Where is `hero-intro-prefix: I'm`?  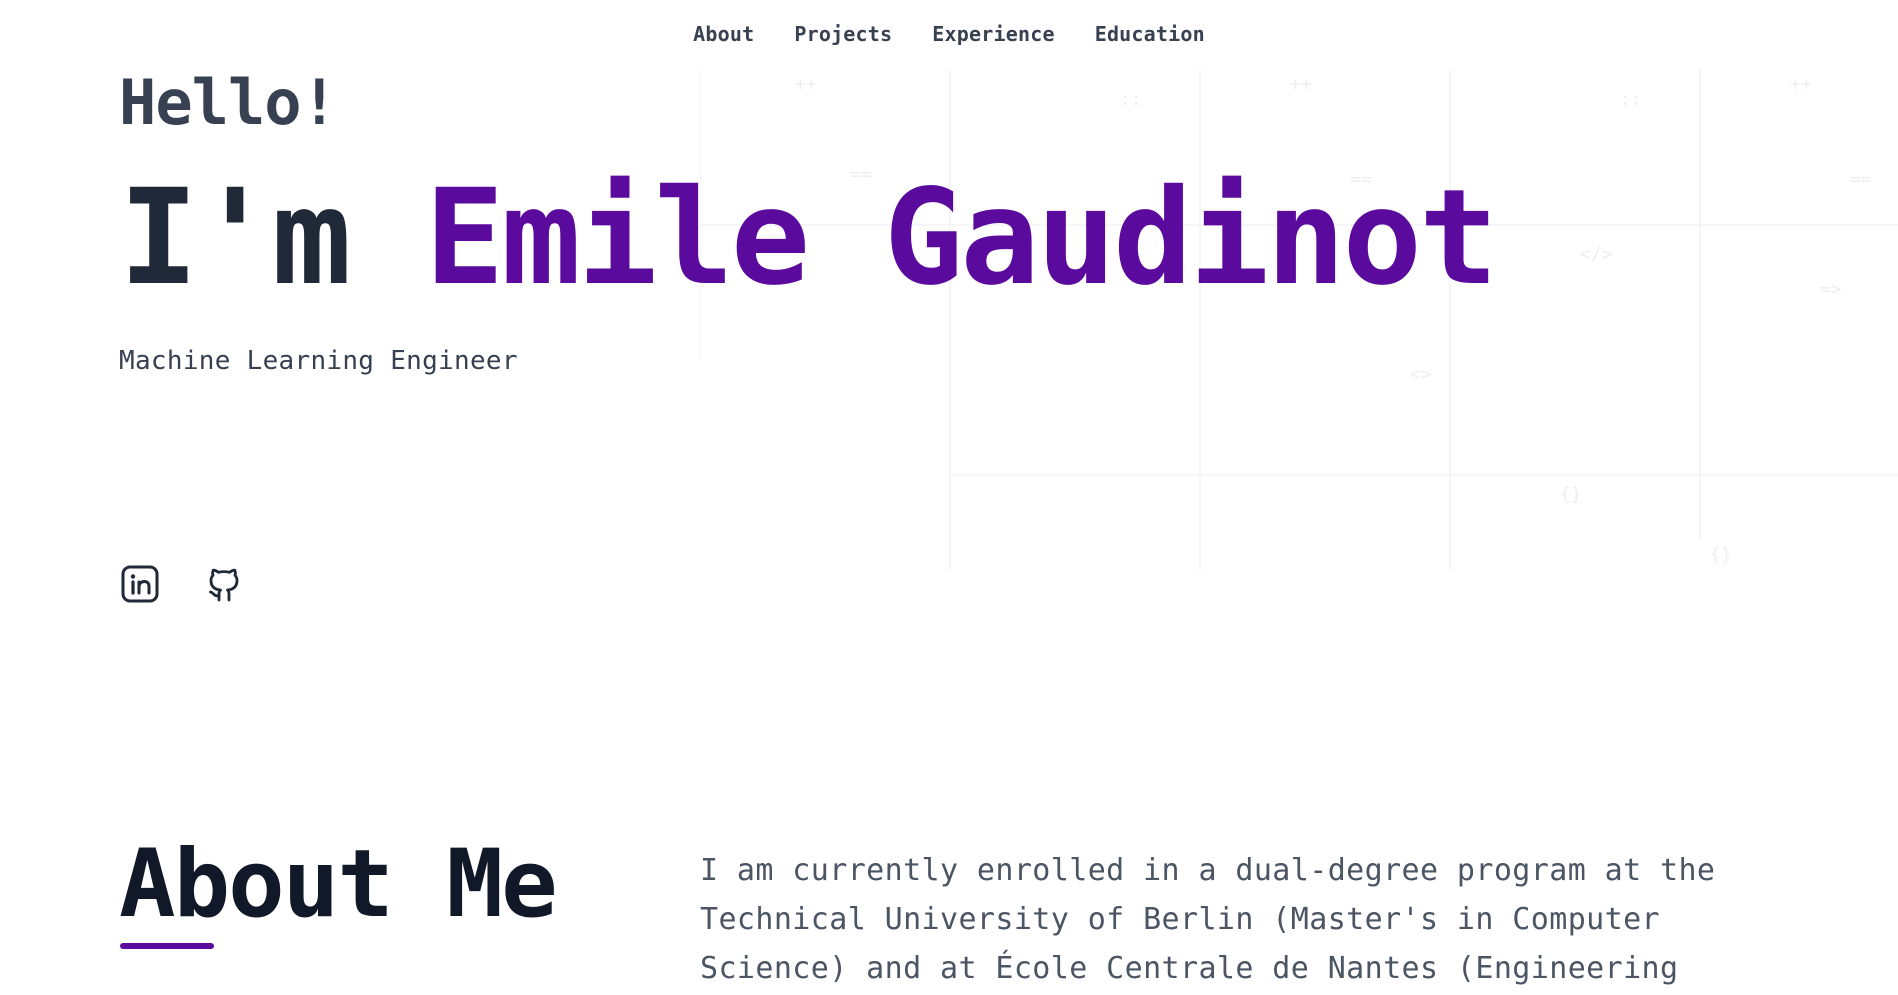 hero-intro-prefix: I'm is located at coordinates (272, 238).